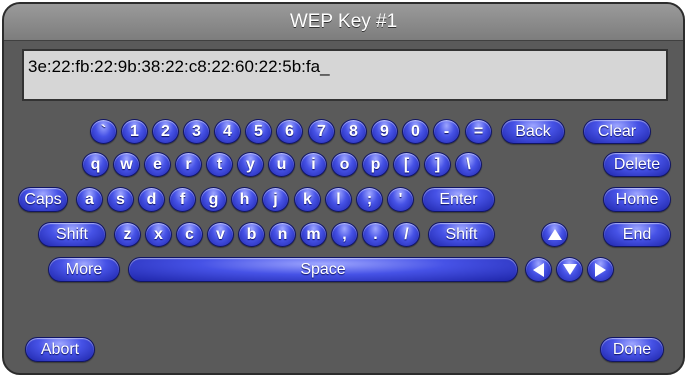  What do you see at coordinates (165, 131) in the screenshot?
I see `key-2: 2` at bounding box center [165, 131].